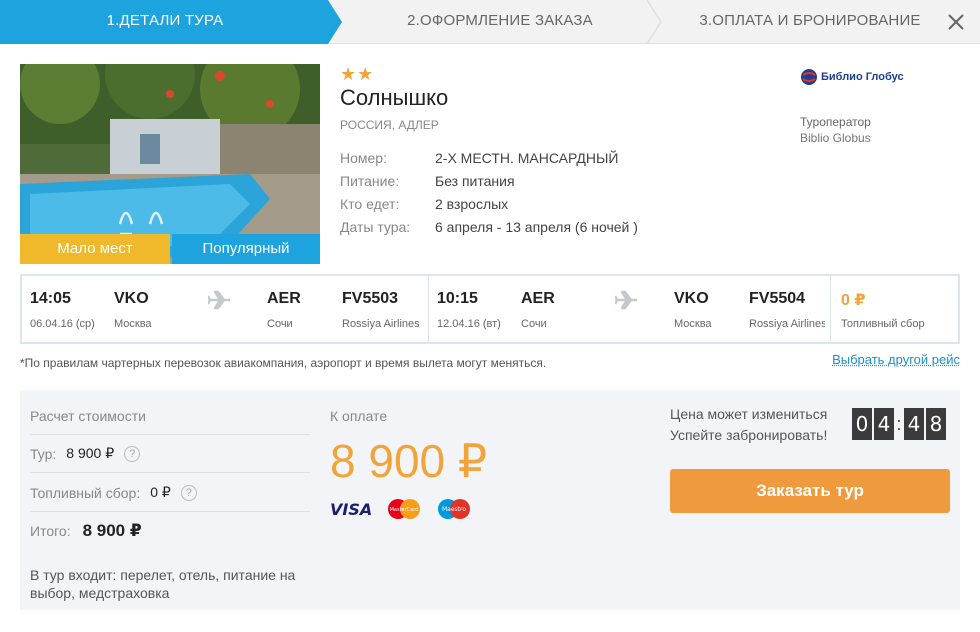 Image resolution: width=980 pixels, height=632 pixels. Describe the element at coordinates (749, 435) in the screenshot. I see `price-warning-line2: Успейте забронировать!` at that location.